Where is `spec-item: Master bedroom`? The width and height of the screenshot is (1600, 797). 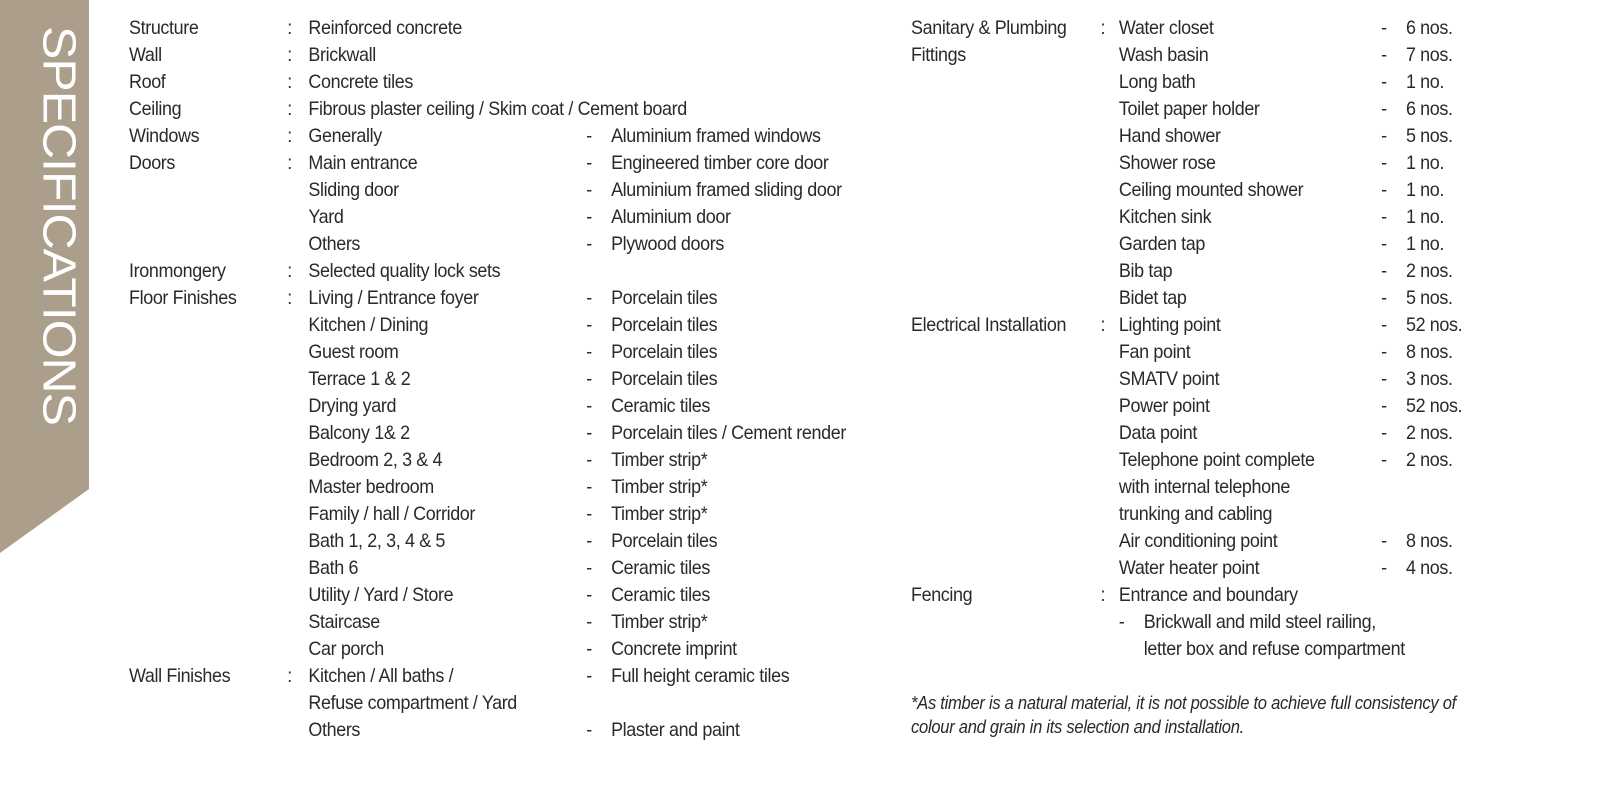
spec-item: Master bedroom is located at coordinates (371, 487).